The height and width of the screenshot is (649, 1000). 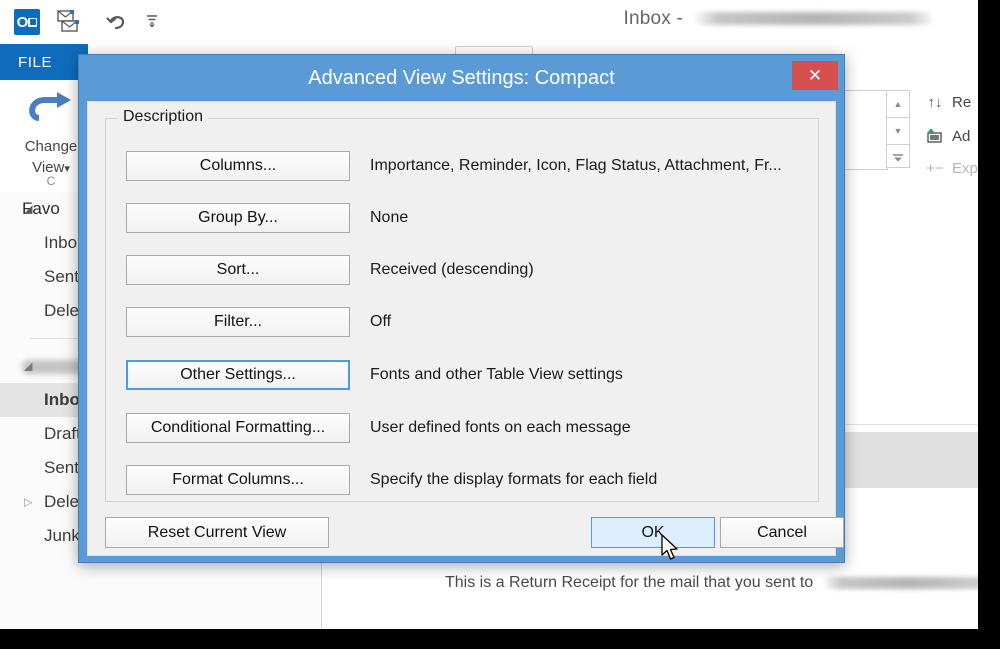 I want to click on dialog-title: Advanced View Settings: Compact, so click(x=461, y=78).